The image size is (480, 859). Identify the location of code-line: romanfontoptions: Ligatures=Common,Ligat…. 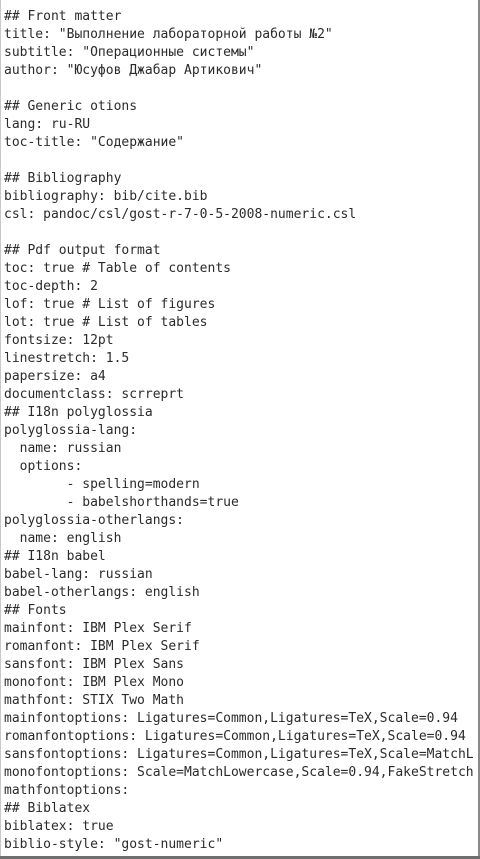
(241, 737).